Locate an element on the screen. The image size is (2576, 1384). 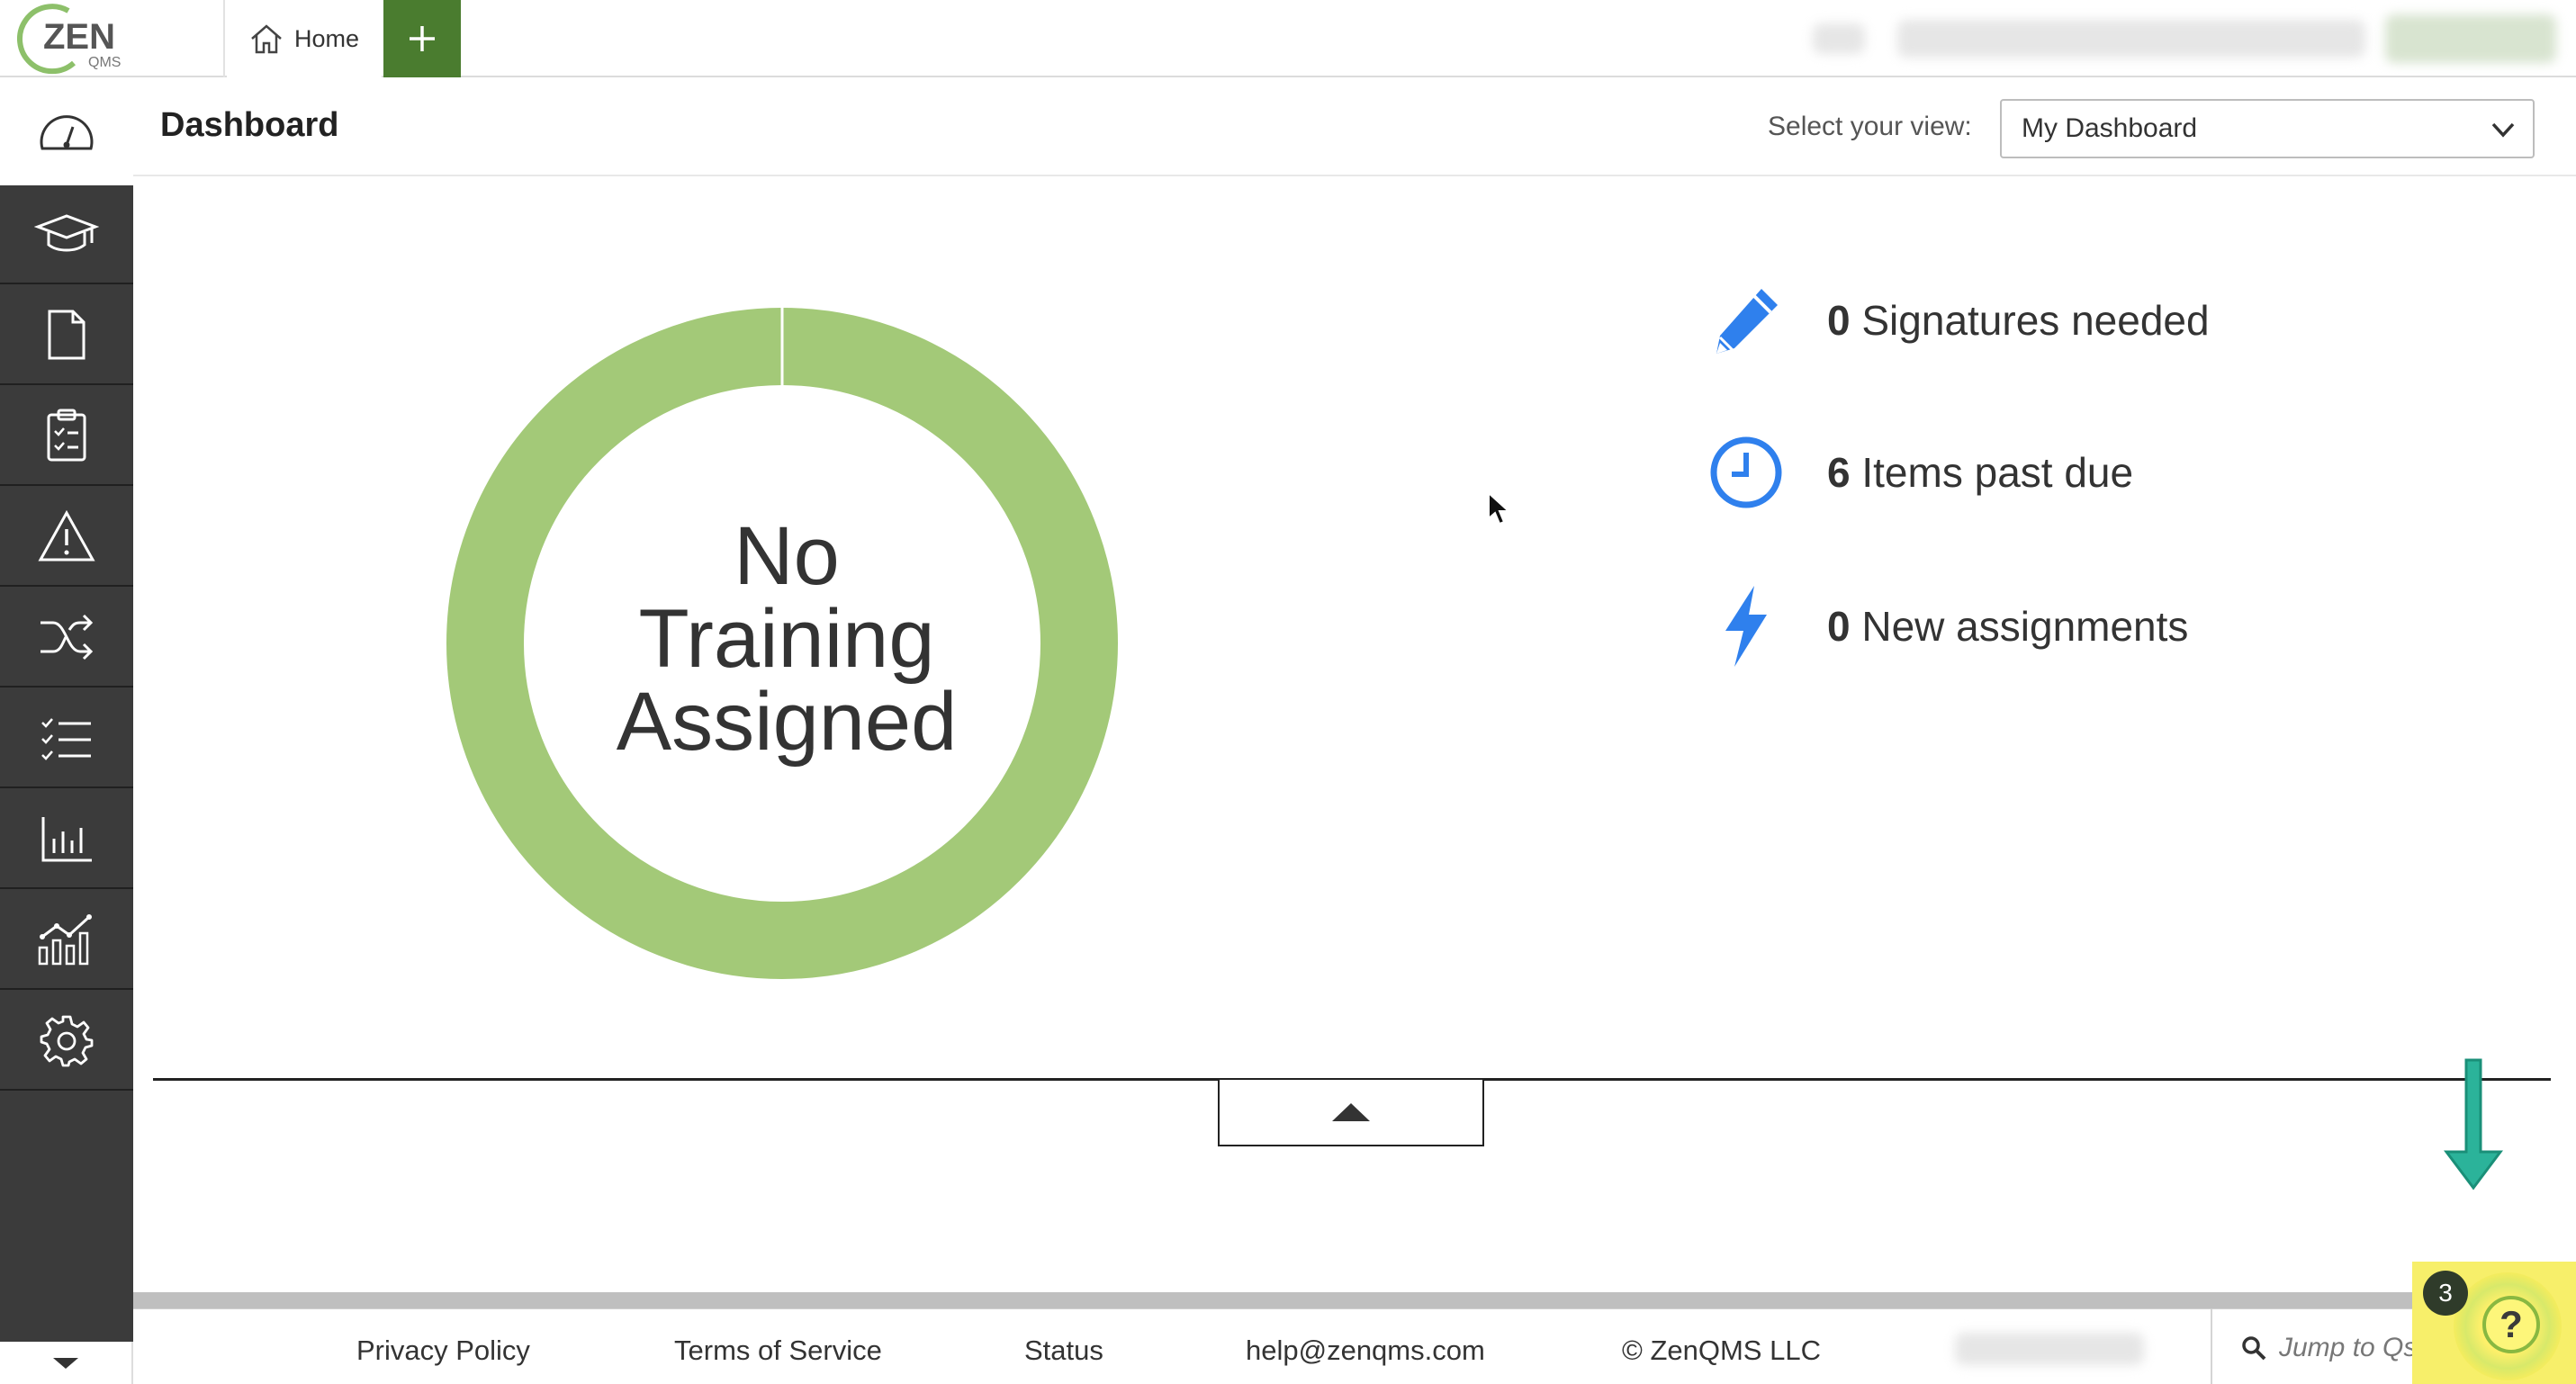
sidebar-item-dashboard is located at coordinates (66, 132).